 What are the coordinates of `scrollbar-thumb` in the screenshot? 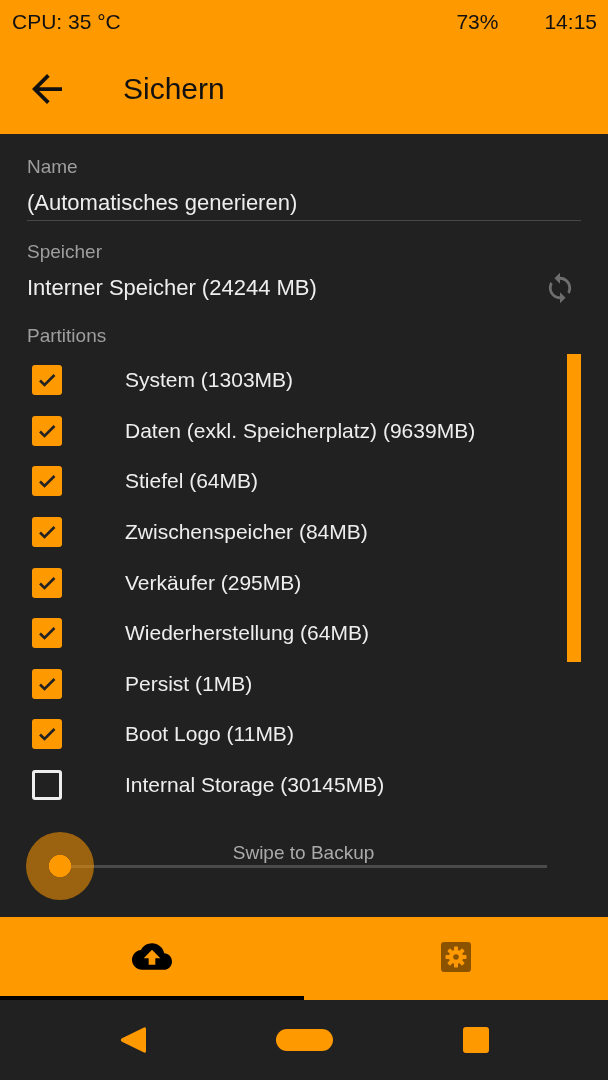 It's located at (574, 508).